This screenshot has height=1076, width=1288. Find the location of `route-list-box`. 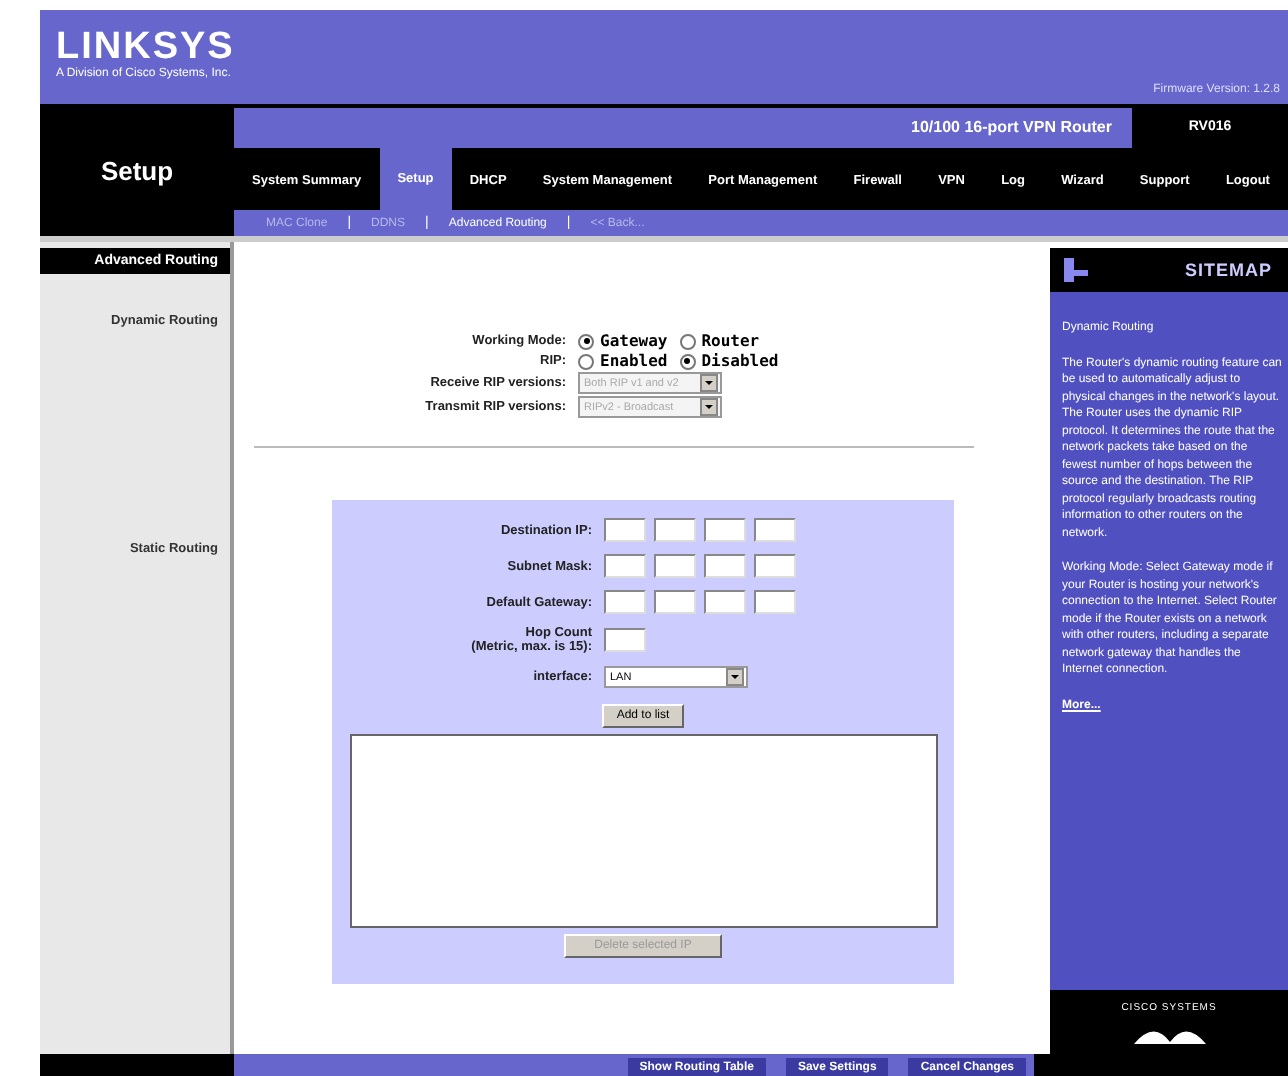

route-list-box is located at coordinates (643, 831).